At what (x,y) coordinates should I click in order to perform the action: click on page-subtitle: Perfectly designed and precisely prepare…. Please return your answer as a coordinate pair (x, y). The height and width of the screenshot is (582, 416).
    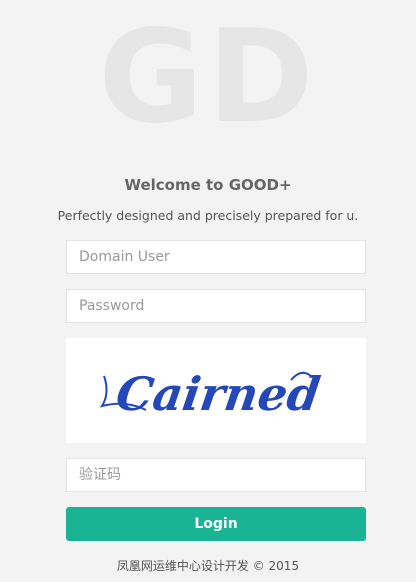
    Looking at the image, I should click on (208, 215).